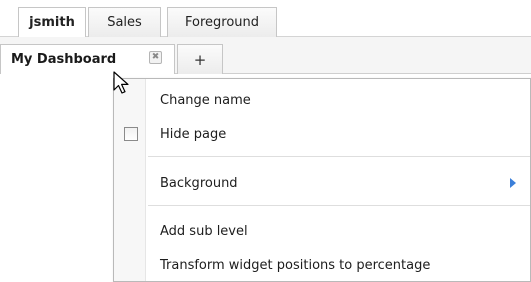  Describe the element at coordinates (204, 231) in the screenshot. I see `menu-item-label: Add sub level` at that location.